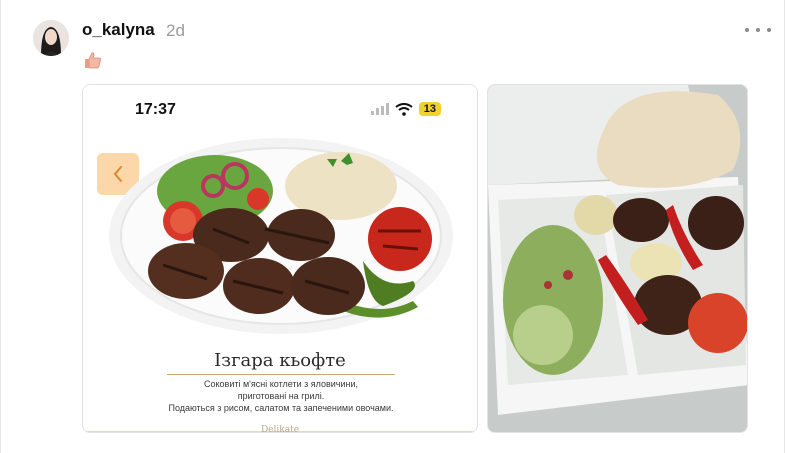  I want to click on status-time: 17:37, so click(155, 109).